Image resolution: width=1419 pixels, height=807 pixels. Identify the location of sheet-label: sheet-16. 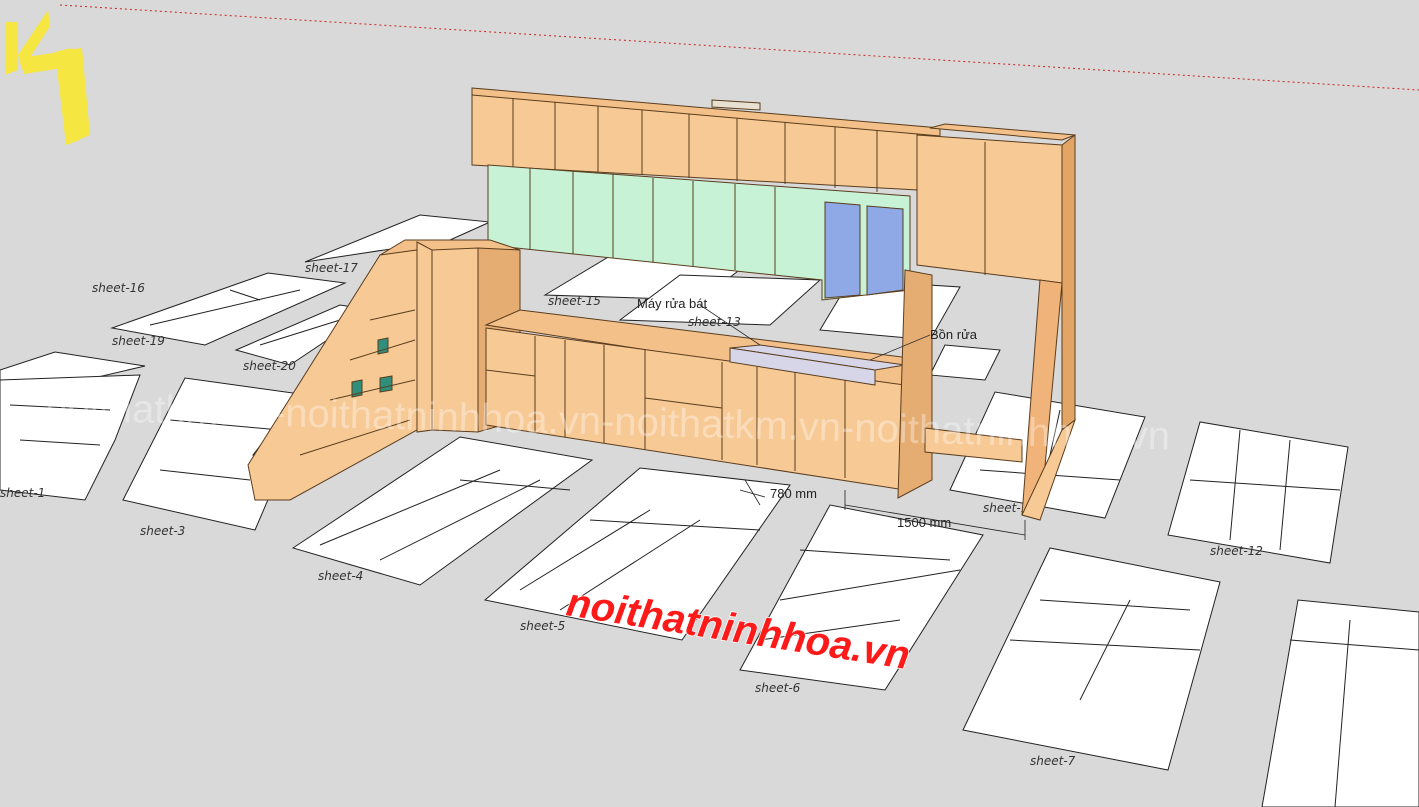
(118, 288).